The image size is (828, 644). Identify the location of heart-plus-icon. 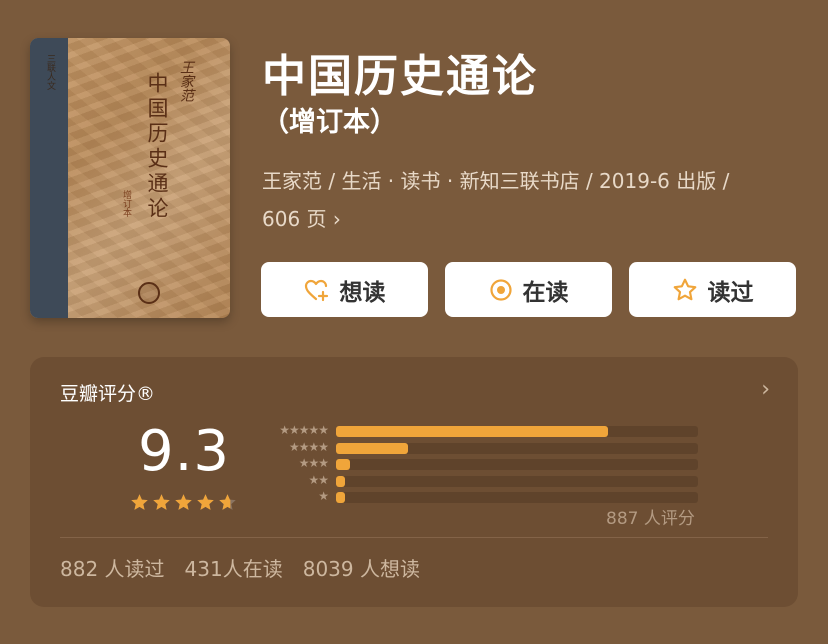
(317, 290).